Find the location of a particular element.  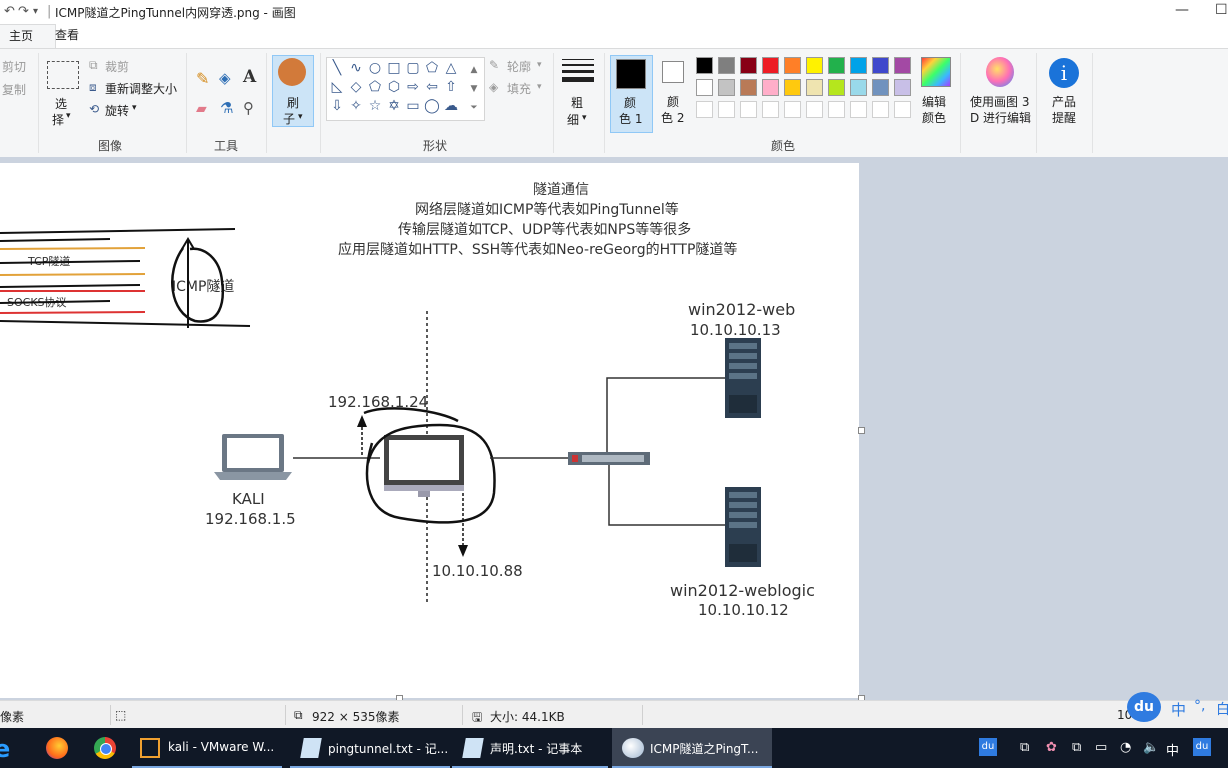

canvas-resize-handle-right is located at coordinates (861, 430).